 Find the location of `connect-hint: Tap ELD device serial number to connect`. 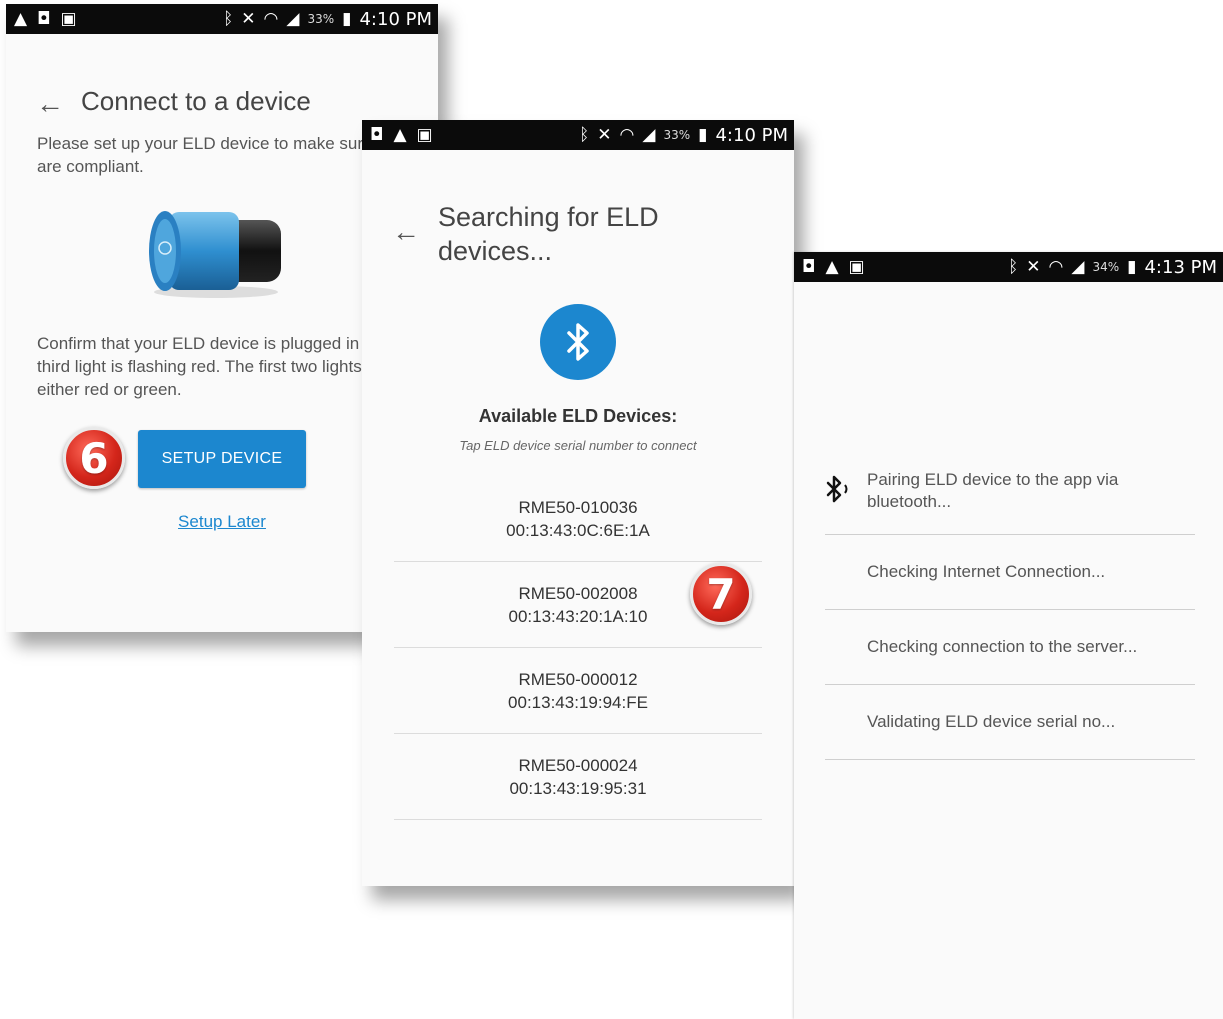

connect-hint: Tap ELD device serial number to connect is located at coordinates (578, 445).